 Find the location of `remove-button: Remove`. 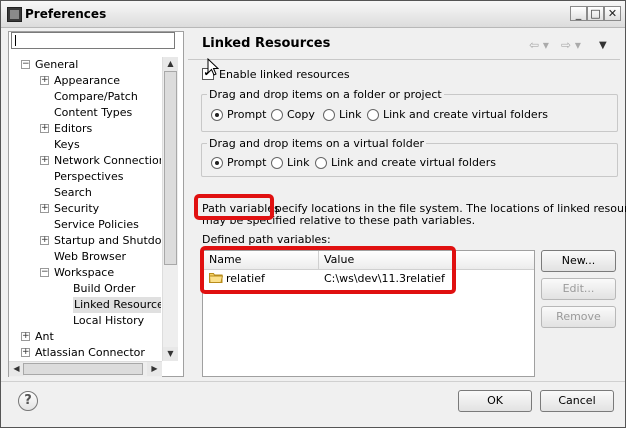

remove-button: Remove is located at coordinates (578, 317).